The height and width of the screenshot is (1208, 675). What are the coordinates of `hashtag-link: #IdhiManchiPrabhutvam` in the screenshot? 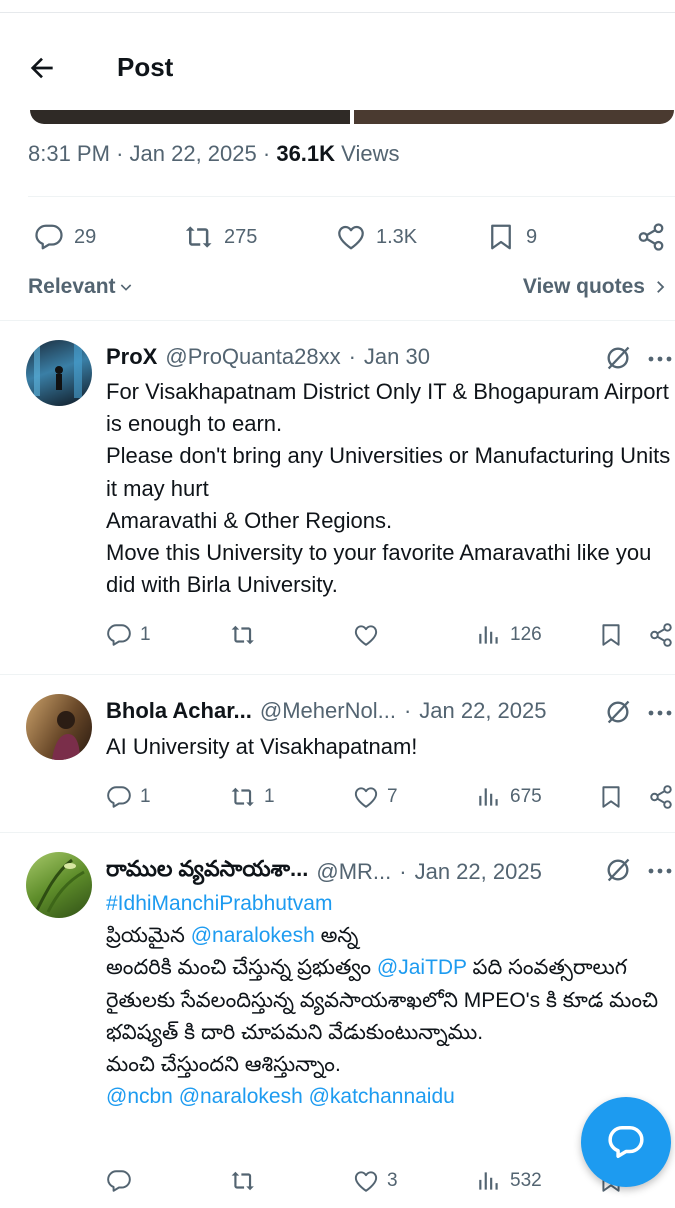 It's located at (219, 903).